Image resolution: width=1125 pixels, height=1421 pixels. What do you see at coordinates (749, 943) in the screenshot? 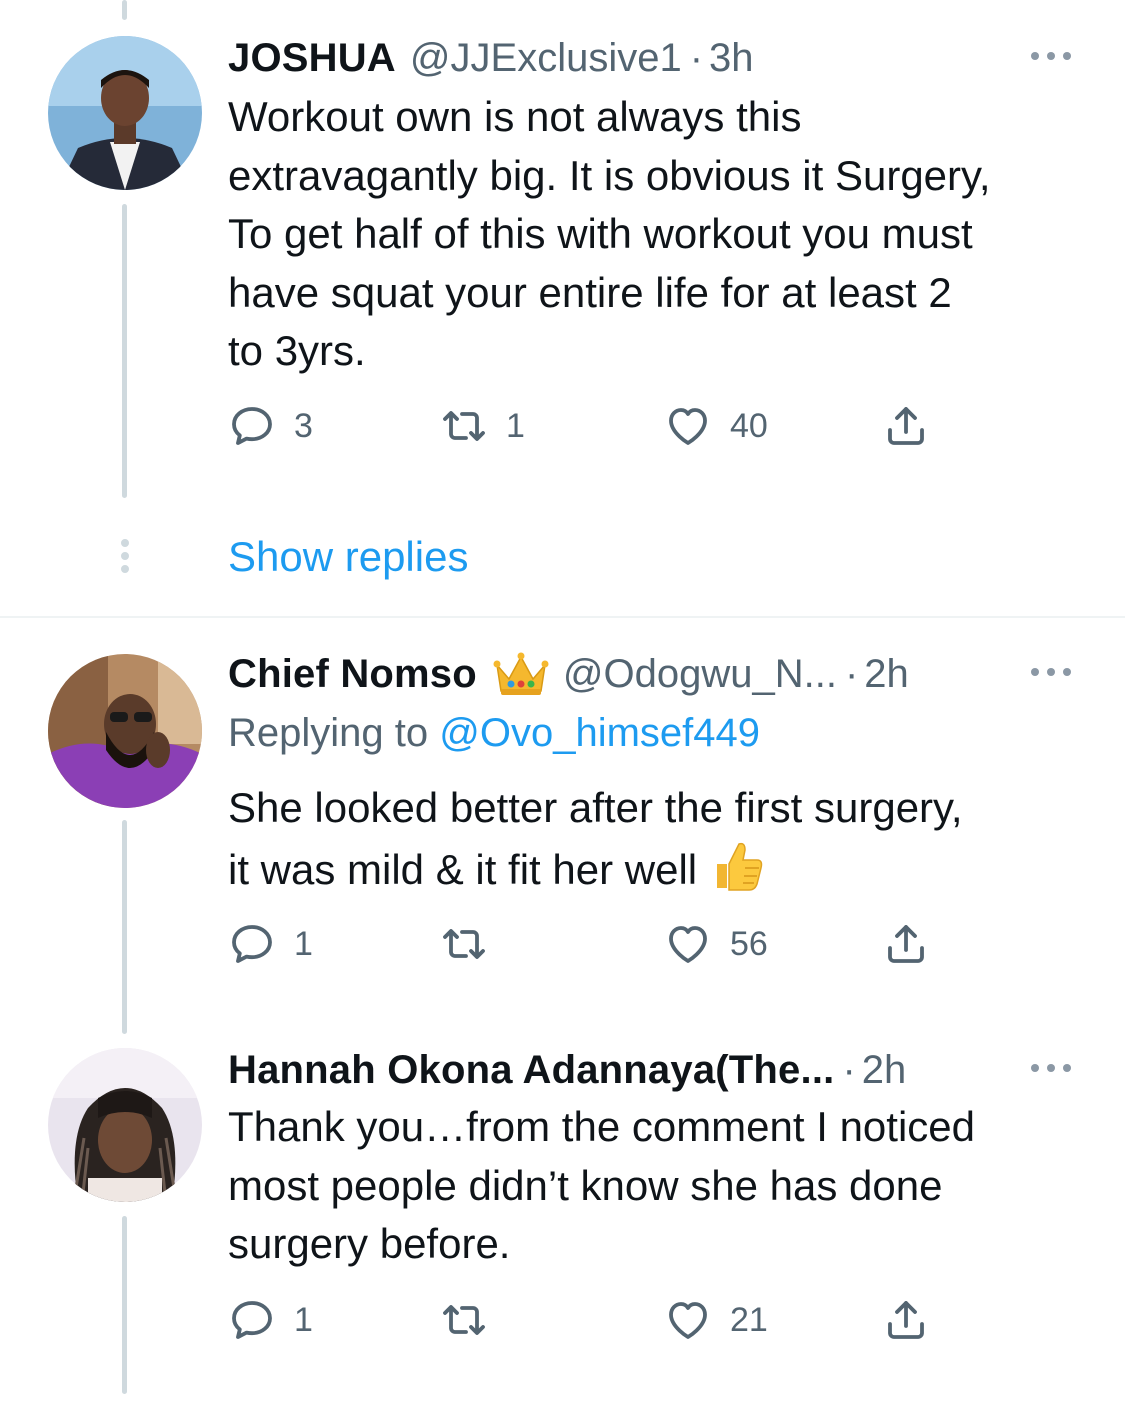
I see `like-count: 56` at bounding box center [749, 943].